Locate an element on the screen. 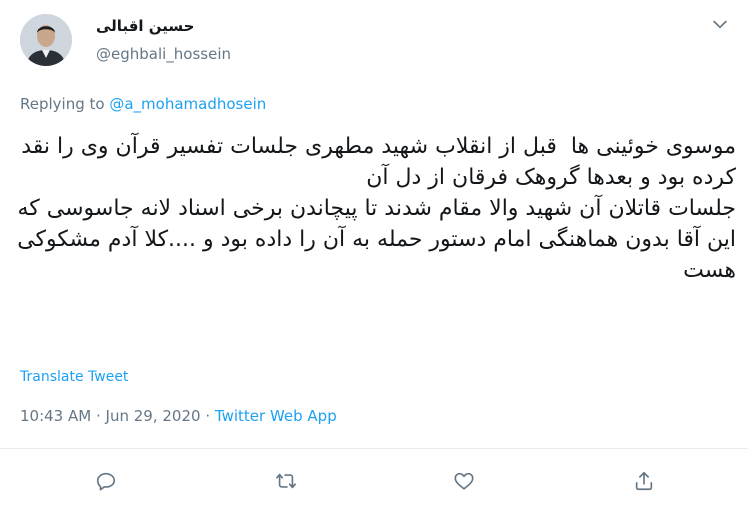  reply-icon is located at coordinates (106, 481).